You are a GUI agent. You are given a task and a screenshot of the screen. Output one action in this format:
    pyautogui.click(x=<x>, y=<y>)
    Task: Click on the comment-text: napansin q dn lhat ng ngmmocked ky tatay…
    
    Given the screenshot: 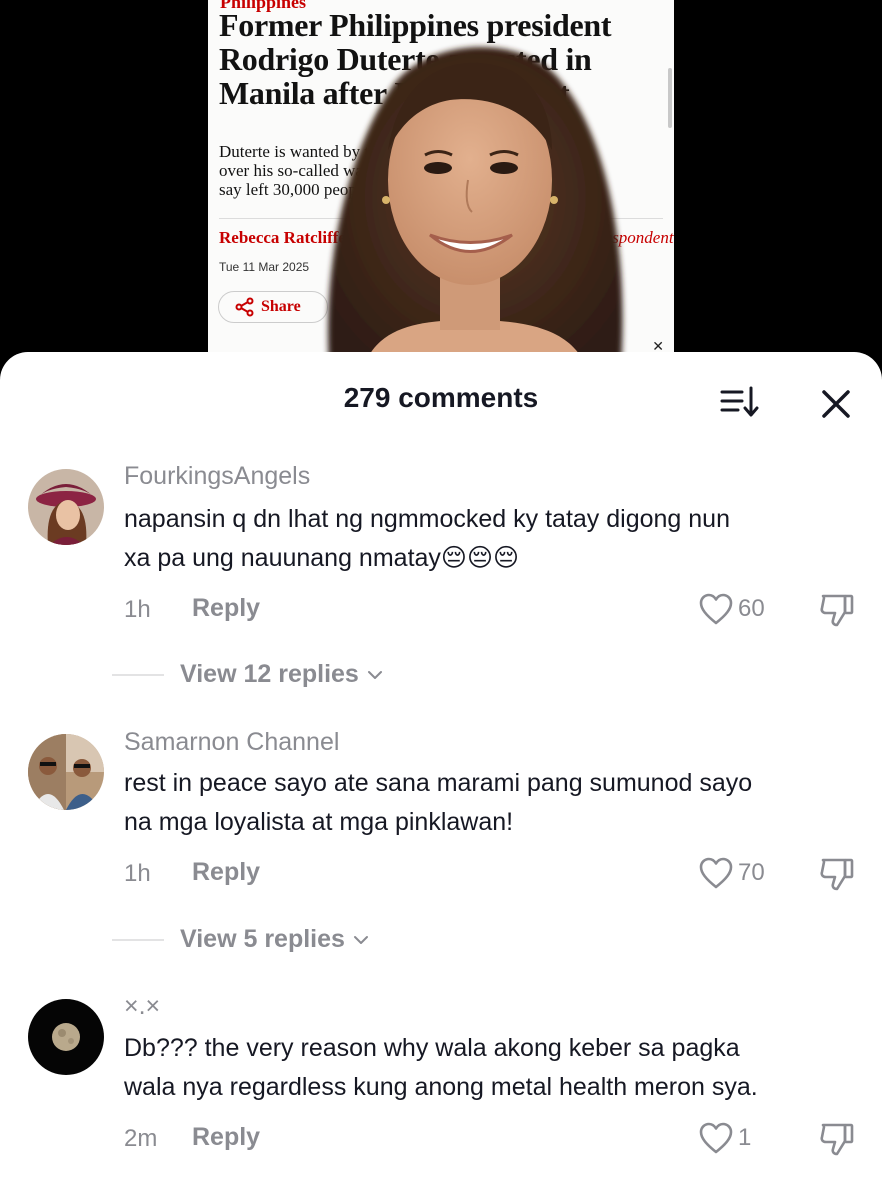 What is the action you would take?
    pyautogui.click(x=489, y=539)
    